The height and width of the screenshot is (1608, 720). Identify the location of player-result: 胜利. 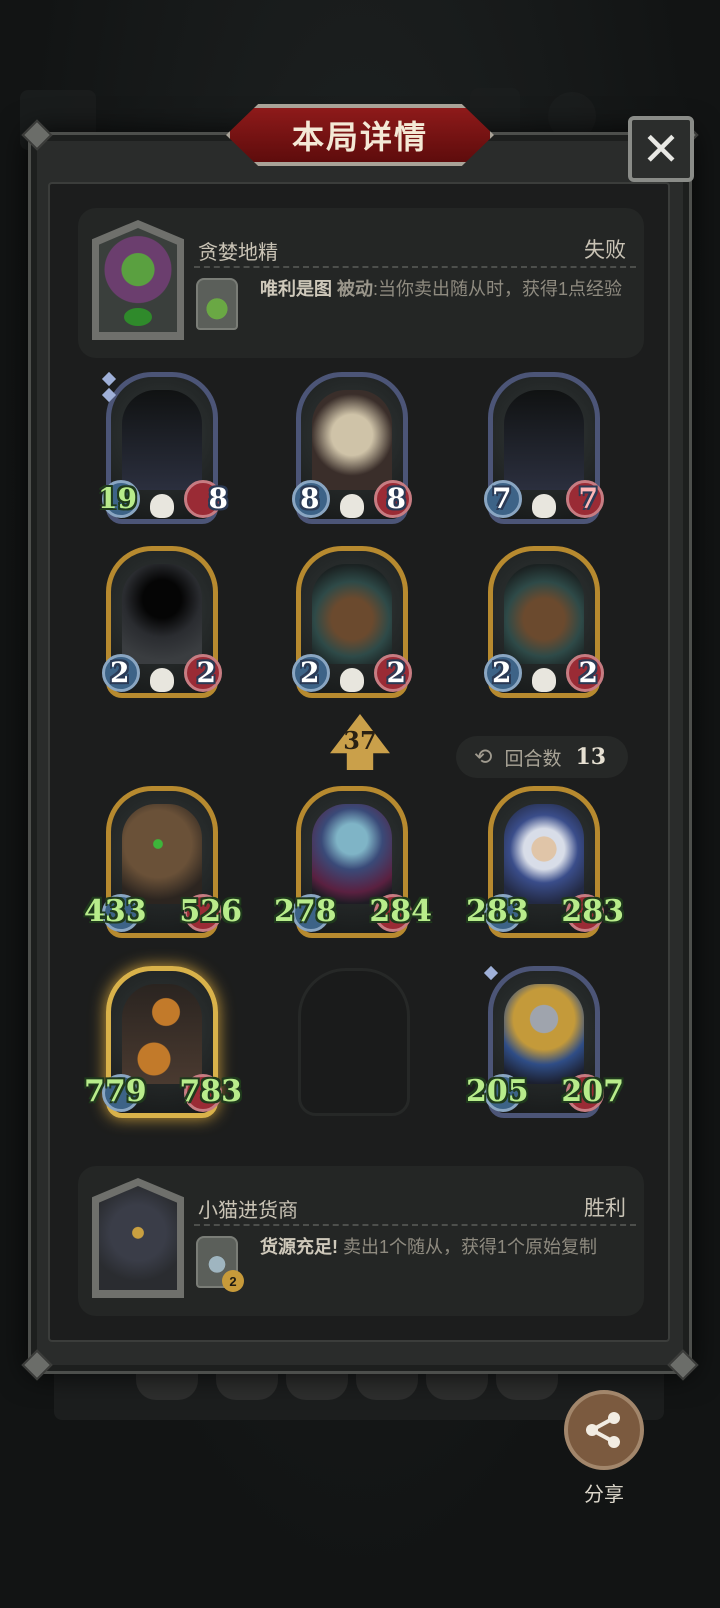
(605, 1208).